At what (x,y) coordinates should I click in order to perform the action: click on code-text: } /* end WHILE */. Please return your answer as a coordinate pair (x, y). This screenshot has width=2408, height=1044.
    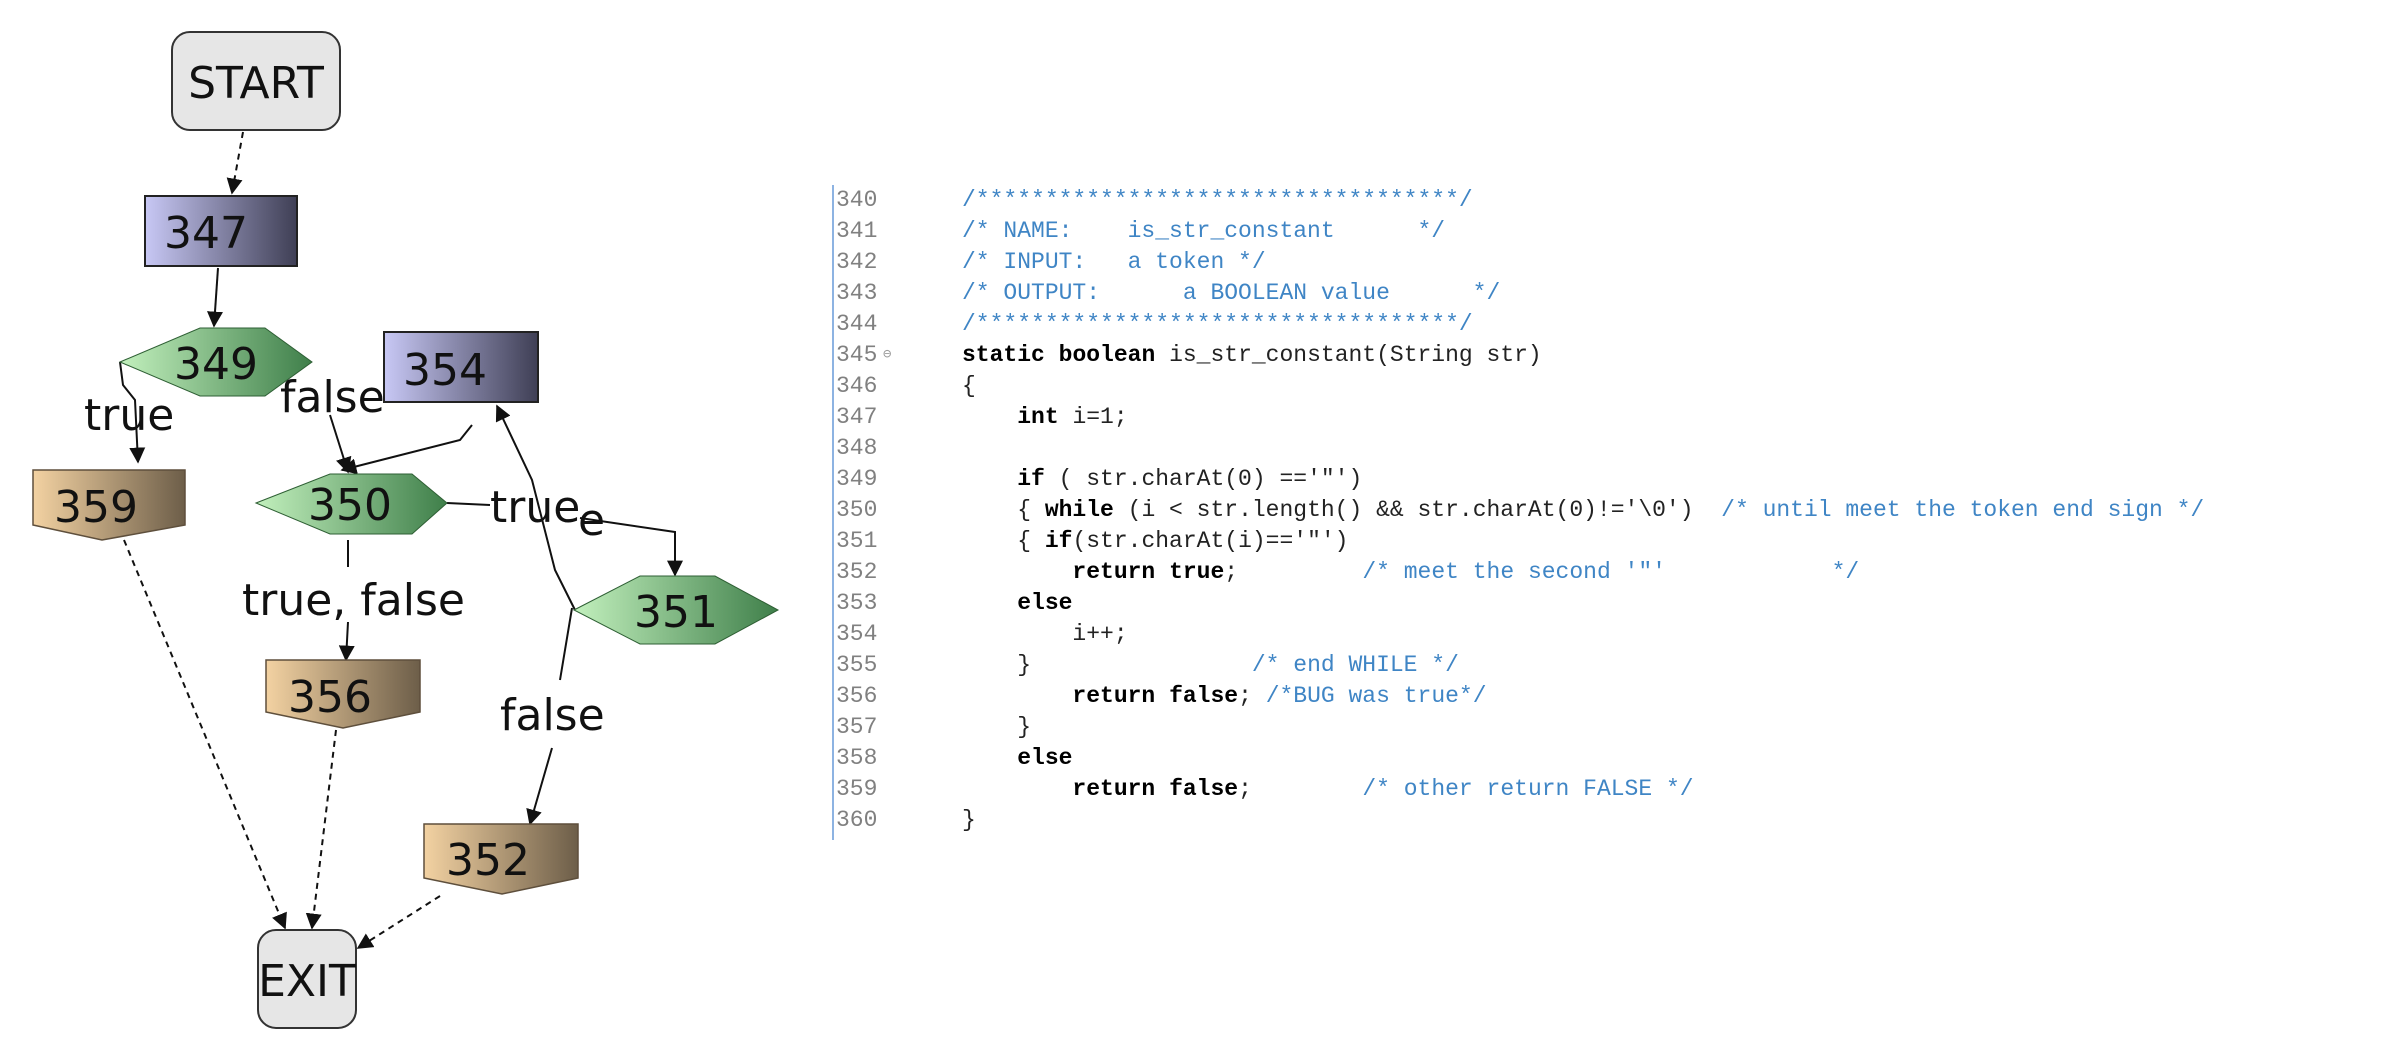
    Looking at the image, I should click on (1210, 665).